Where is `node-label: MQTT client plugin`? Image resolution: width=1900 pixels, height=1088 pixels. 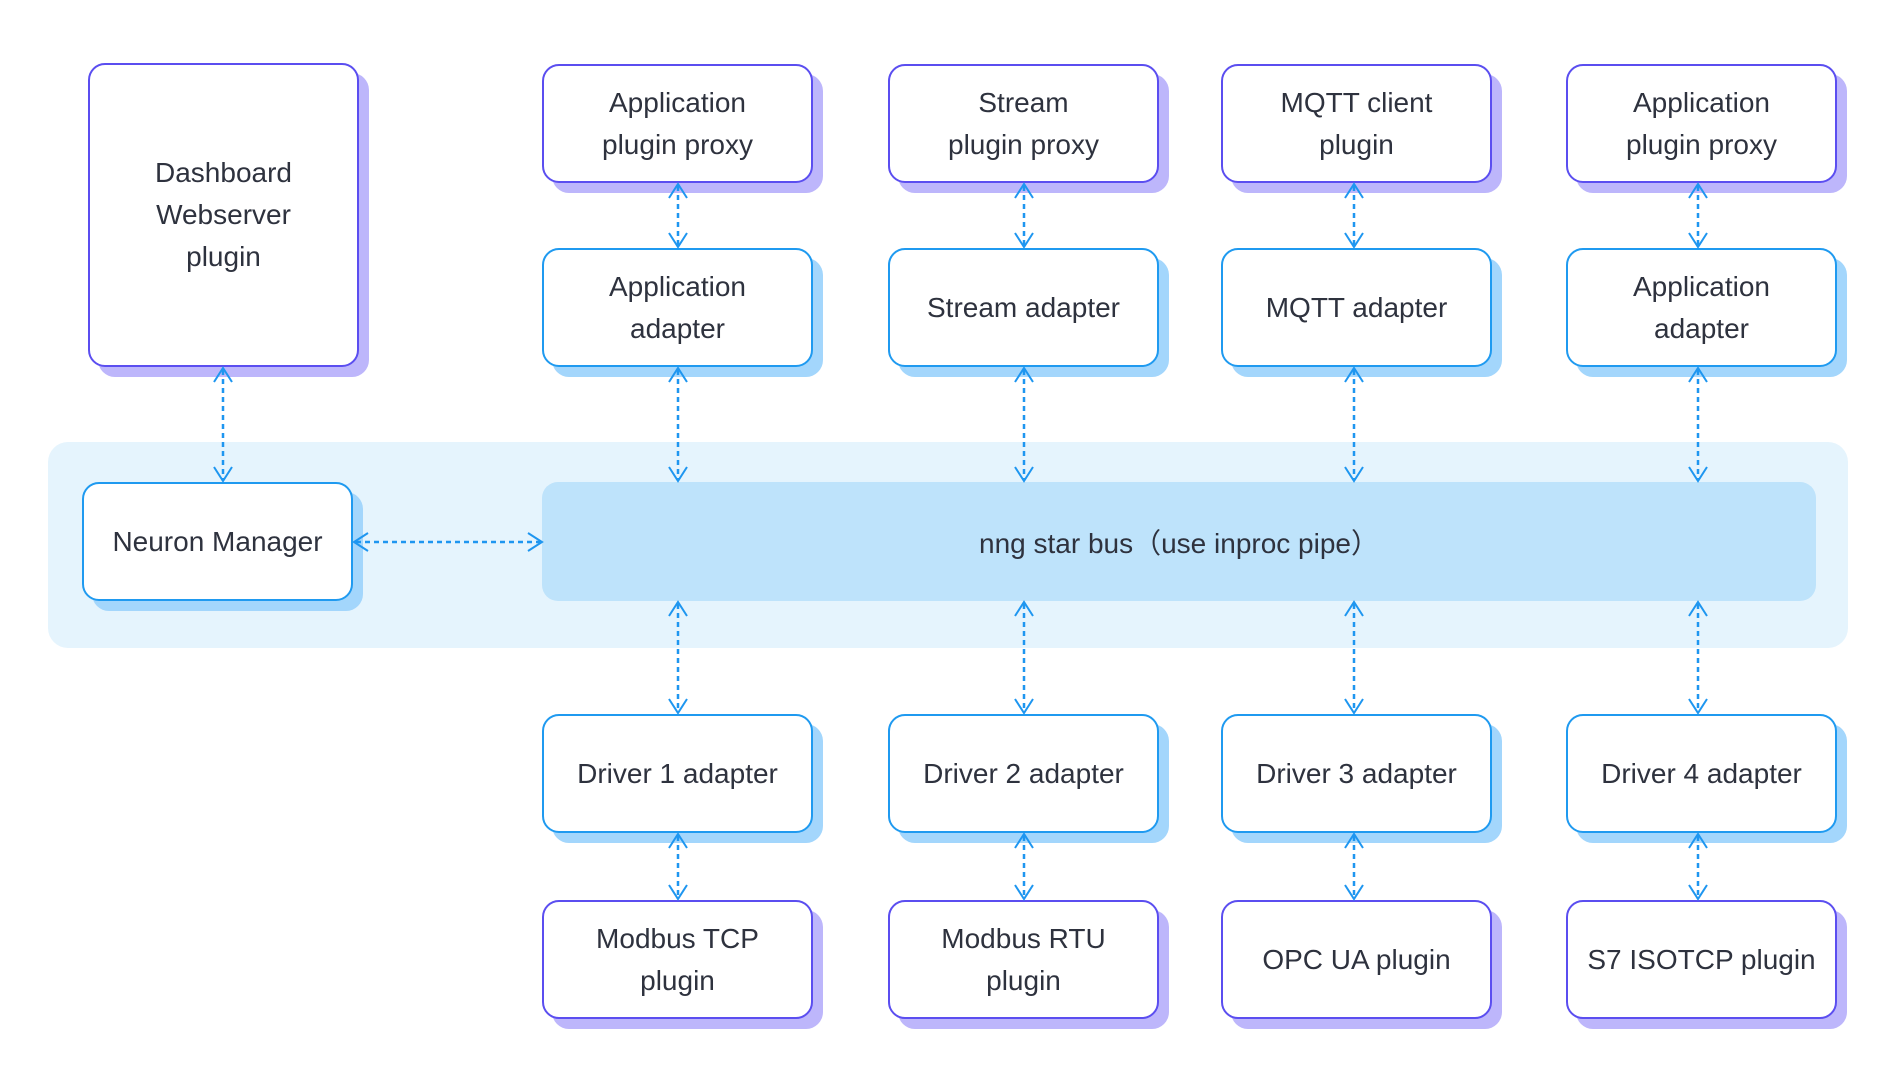
node-label: MQTT client plugin is located at coordinates (1356, 123).